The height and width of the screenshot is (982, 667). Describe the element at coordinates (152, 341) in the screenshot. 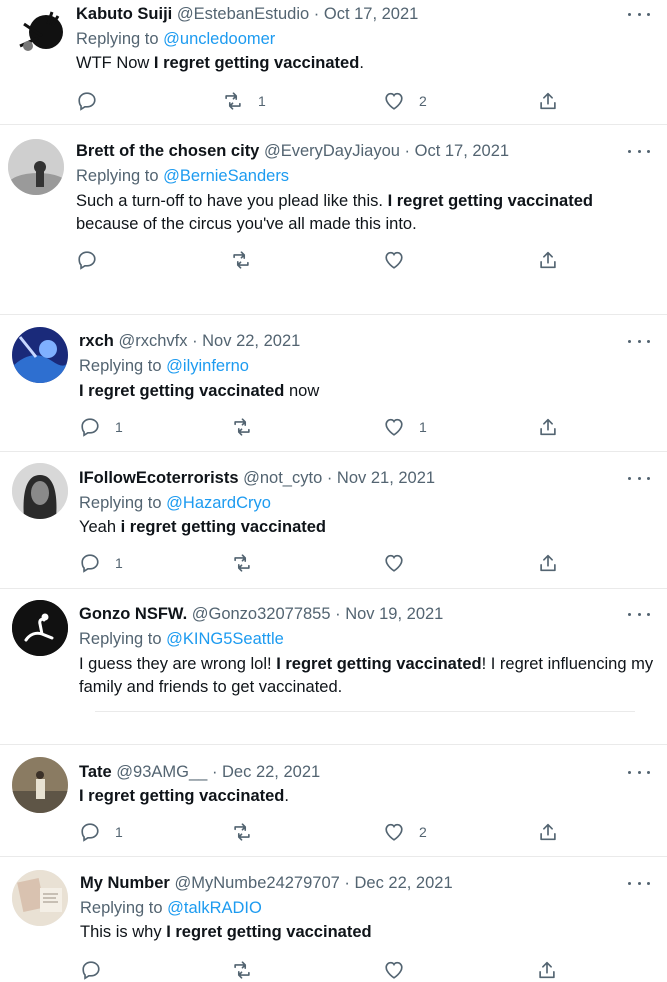

I see `author-handle: @rxchvfx` at that location.